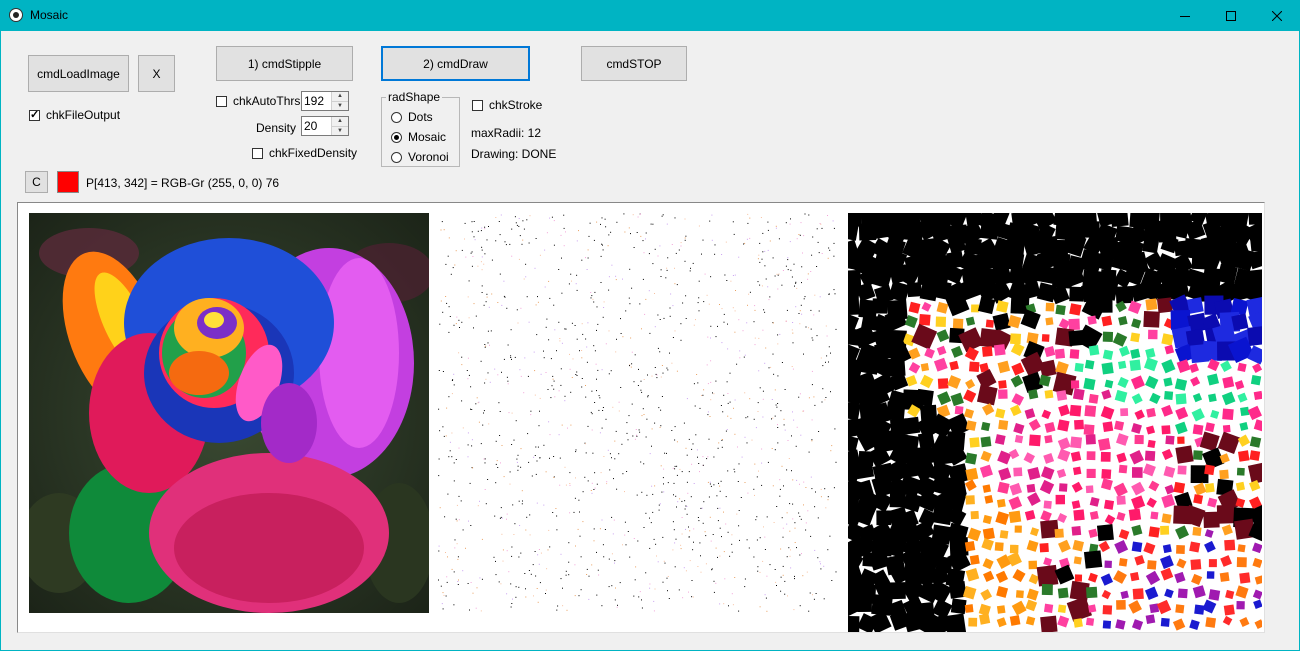 This screenshot has width=1300, height=651. Describe the element at coordinates (221, 101) in the screenshot. I see `auto-thrs-checkbox-box` at that location.